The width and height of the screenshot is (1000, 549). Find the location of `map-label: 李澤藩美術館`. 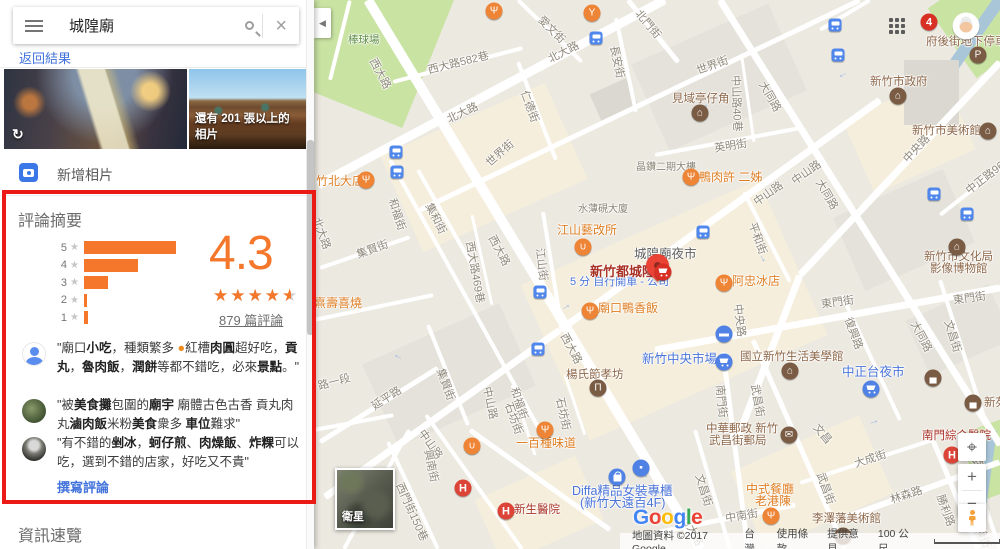

map-label: 李澤藩美術館 is located at coordinates (846, 518).